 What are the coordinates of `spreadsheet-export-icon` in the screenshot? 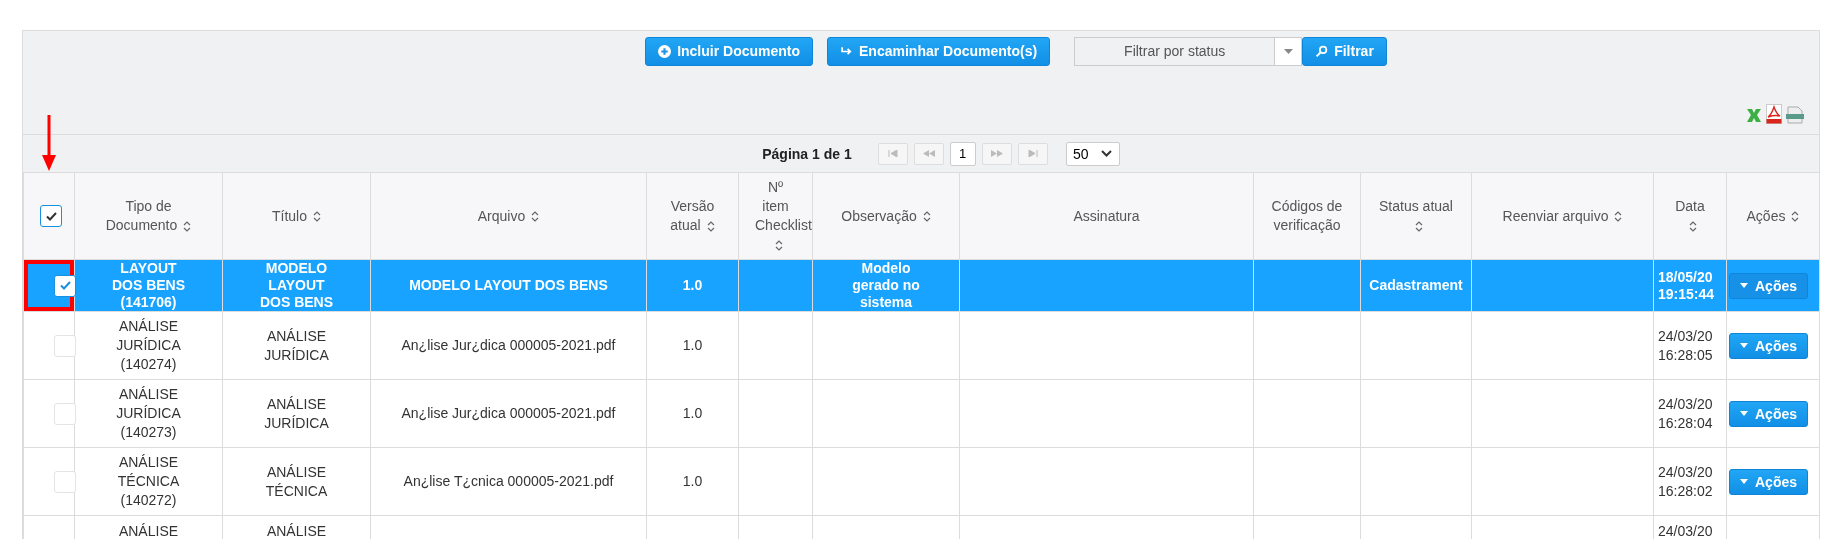 It's located at (1754, 115).